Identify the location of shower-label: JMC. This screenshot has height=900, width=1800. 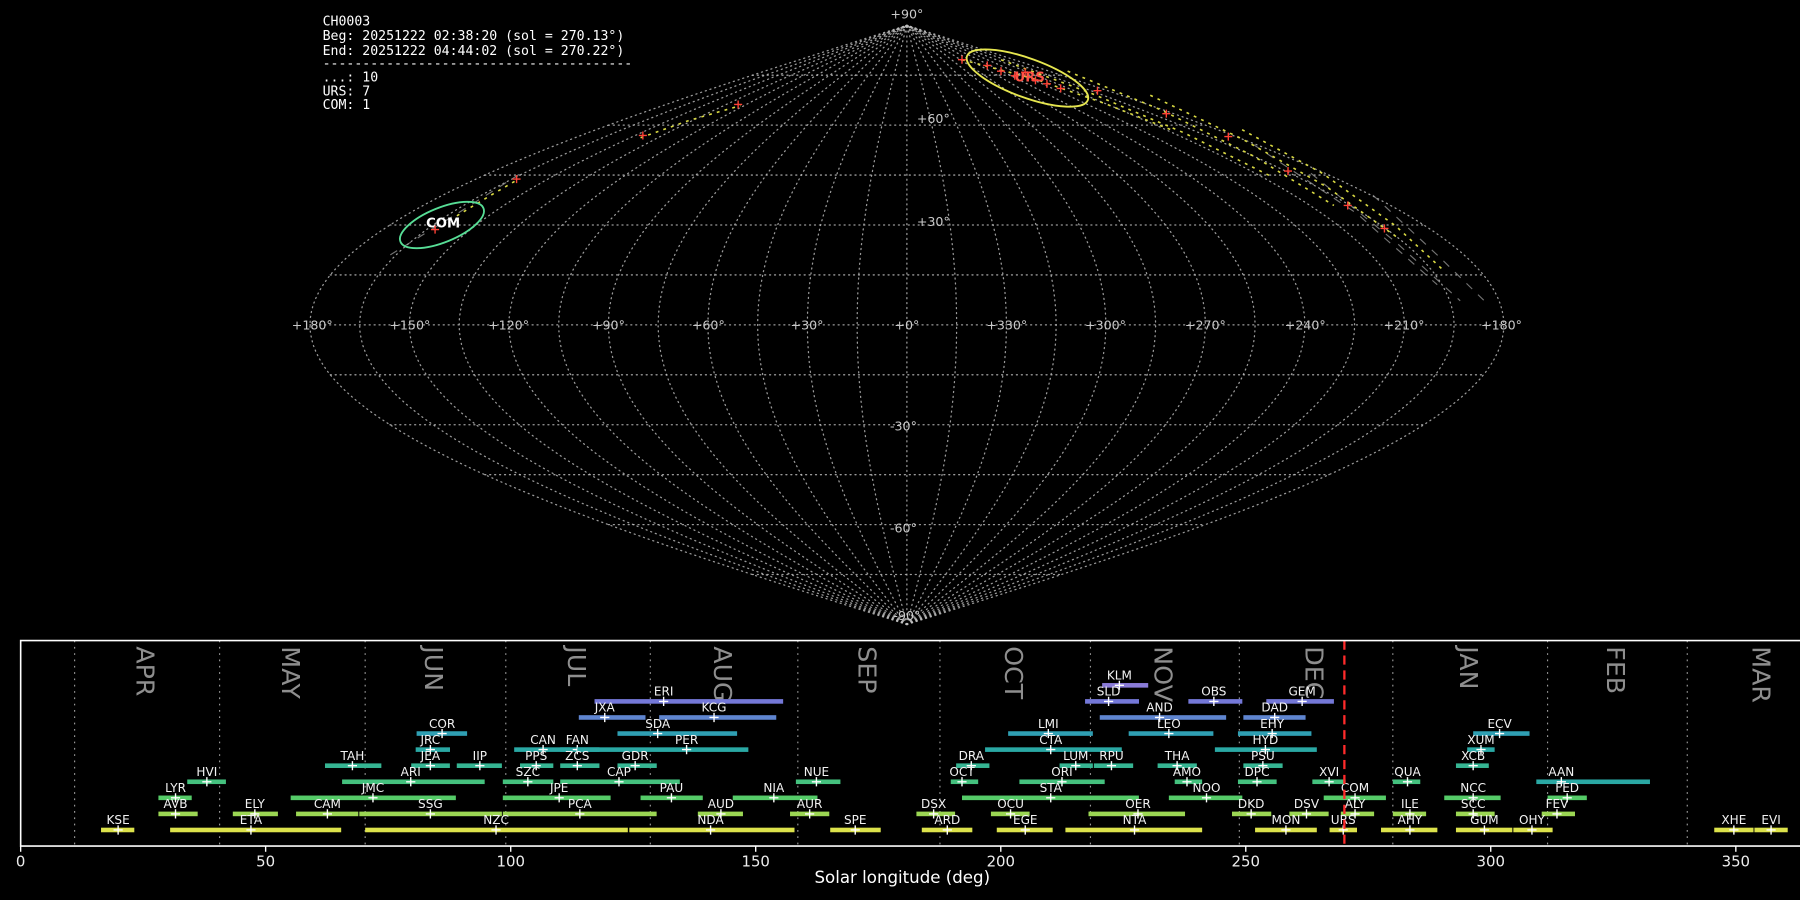
(372, 788).